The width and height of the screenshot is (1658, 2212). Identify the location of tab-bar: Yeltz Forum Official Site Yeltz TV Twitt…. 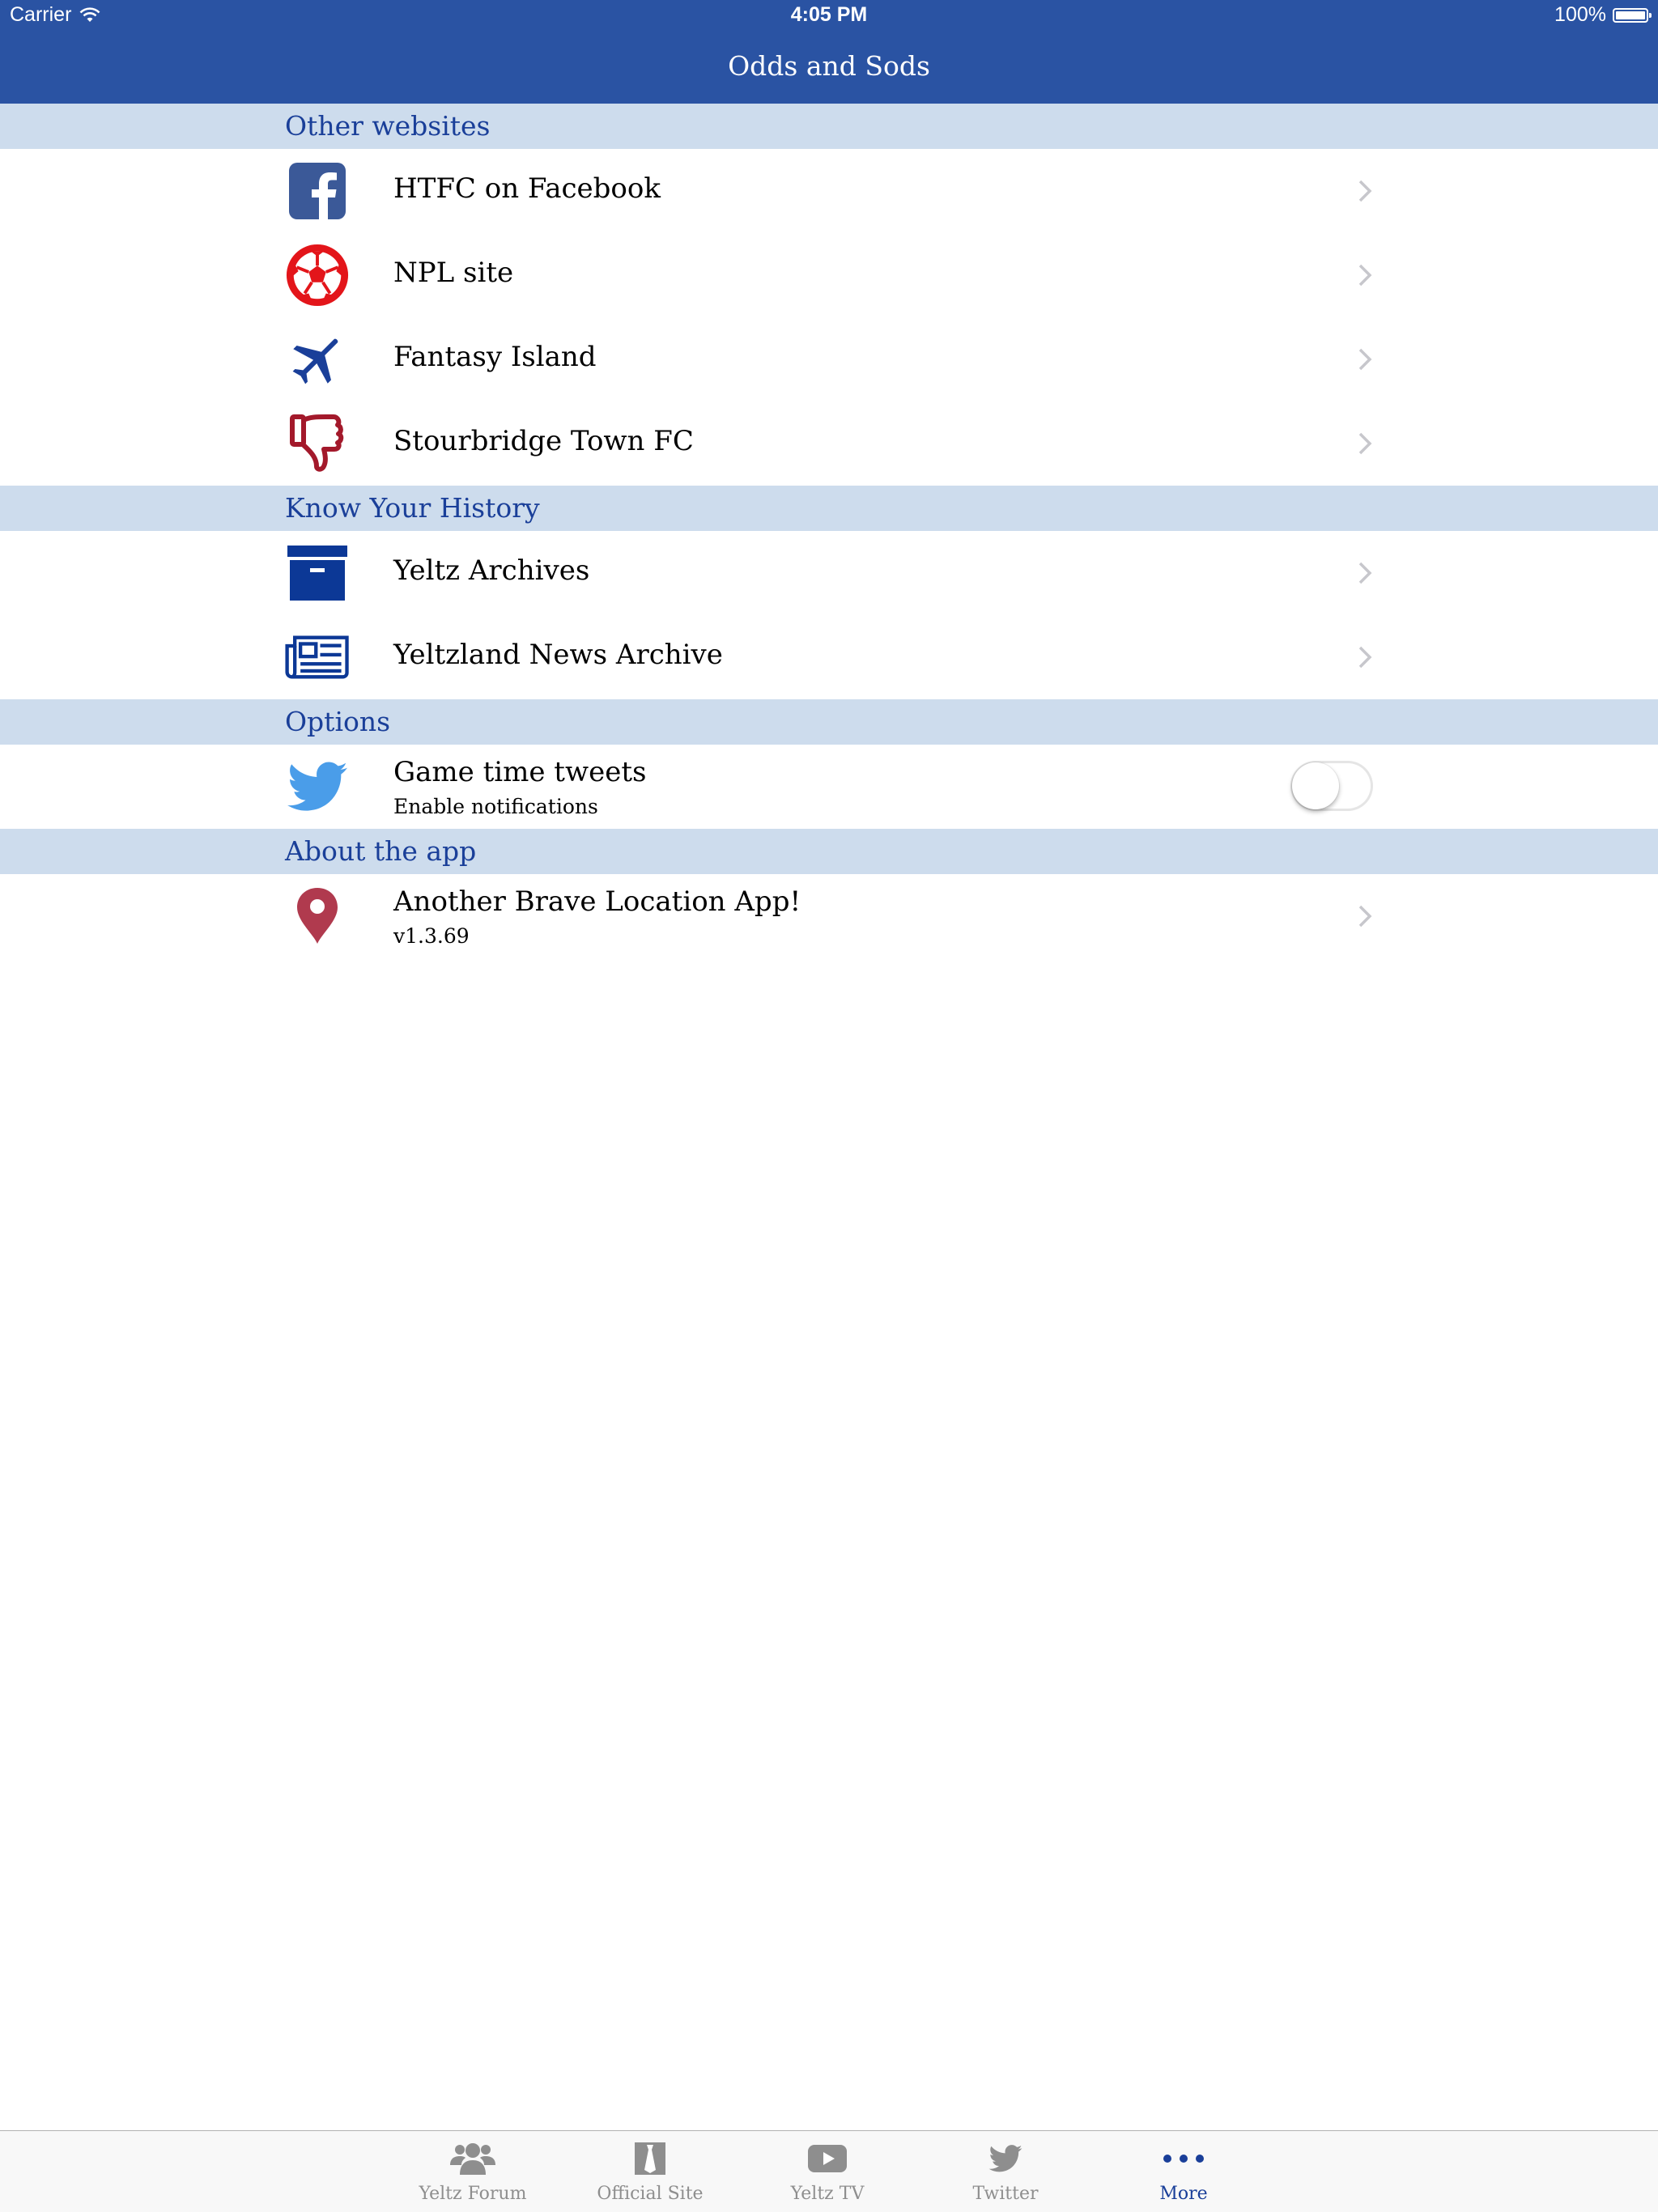
(829, 2171).